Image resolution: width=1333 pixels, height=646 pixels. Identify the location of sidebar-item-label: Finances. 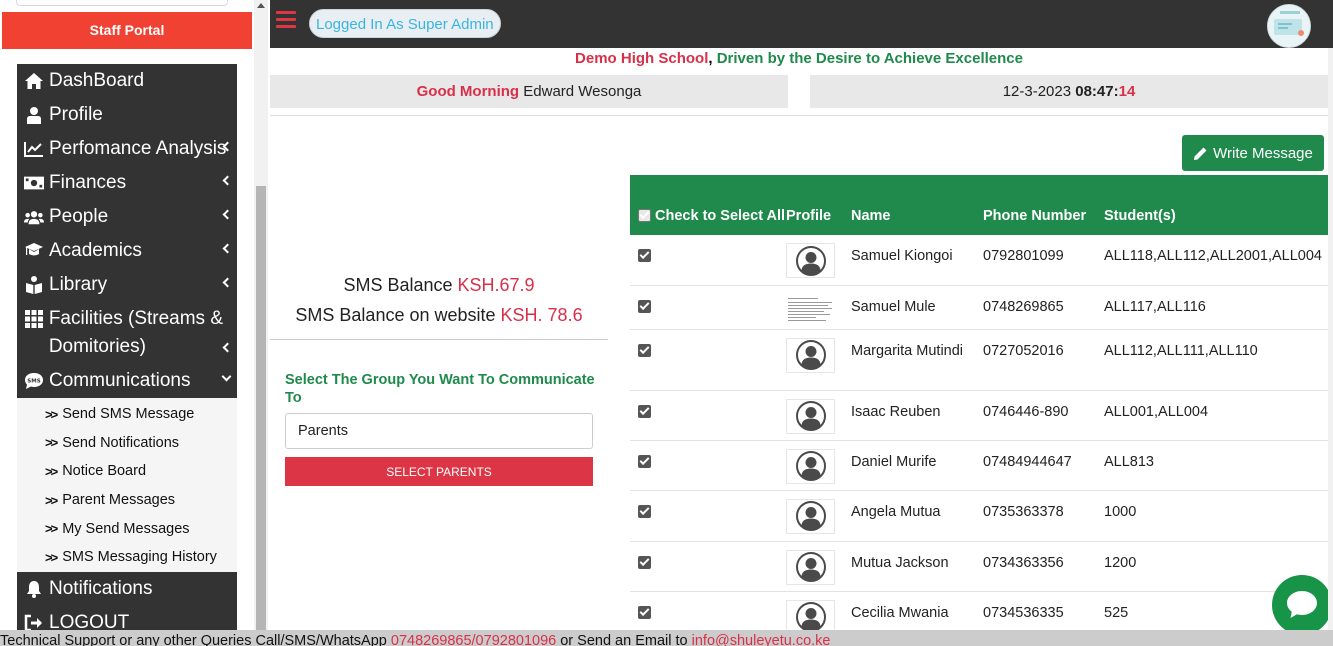
(88, 182).